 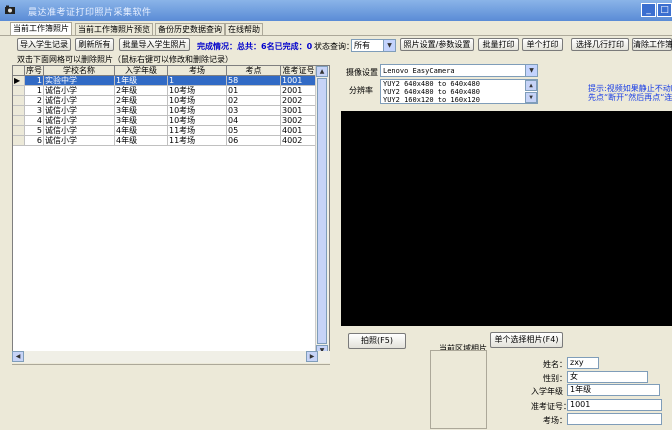 What do you see at coordinates (79, 80) in the screenshot?
I see `cell-school: 实验中学` at bounding box center [79, 80].